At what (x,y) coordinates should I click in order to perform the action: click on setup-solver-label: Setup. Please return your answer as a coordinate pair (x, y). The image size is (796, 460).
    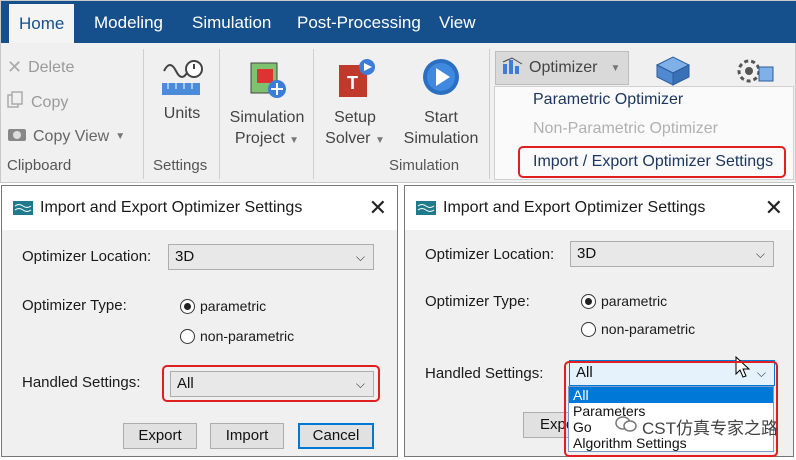
    Looking at the image, I should click on (355, 117).